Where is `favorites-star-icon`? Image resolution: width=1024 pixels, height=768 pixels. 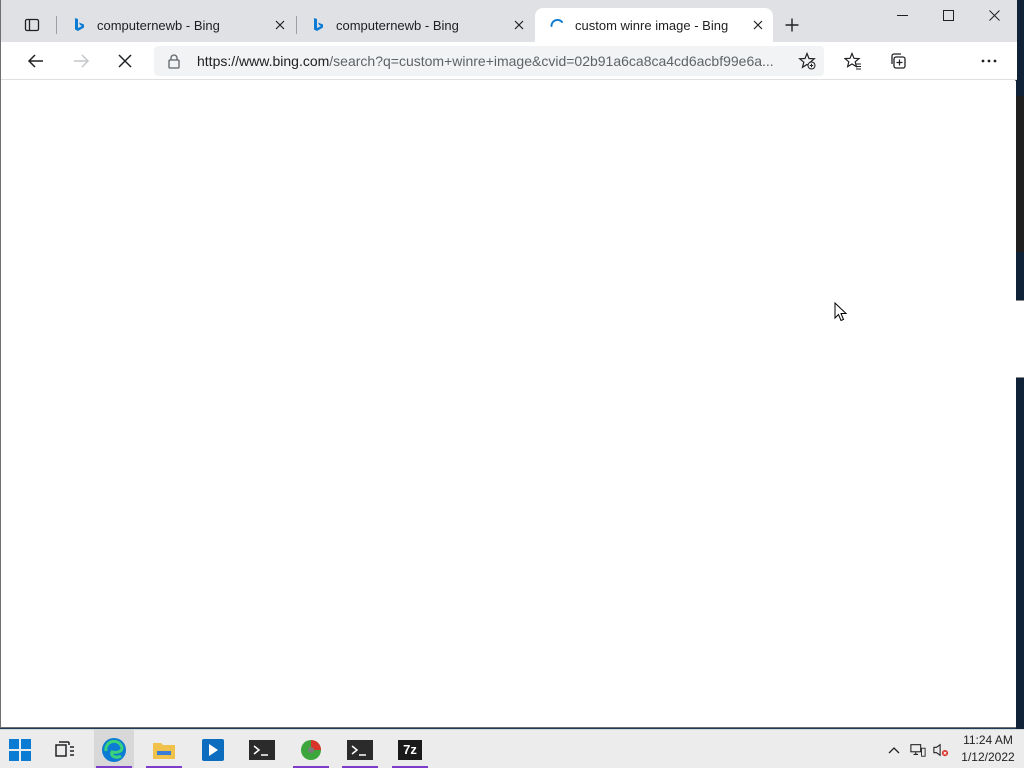
favorites-star-icon is located at coordinates (852, 61).